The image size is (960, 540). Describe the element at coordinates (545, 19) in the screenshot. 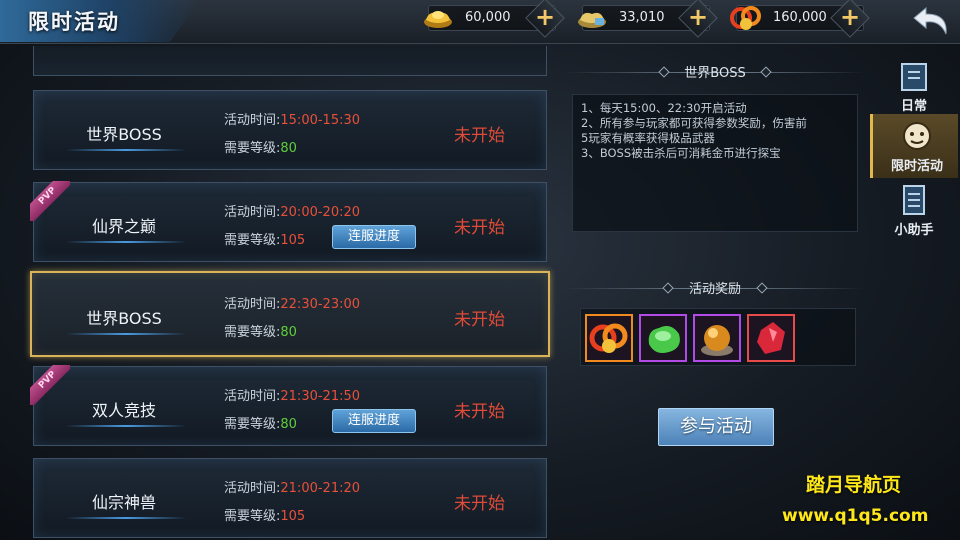

I see `add-gold-button: +` at that location.